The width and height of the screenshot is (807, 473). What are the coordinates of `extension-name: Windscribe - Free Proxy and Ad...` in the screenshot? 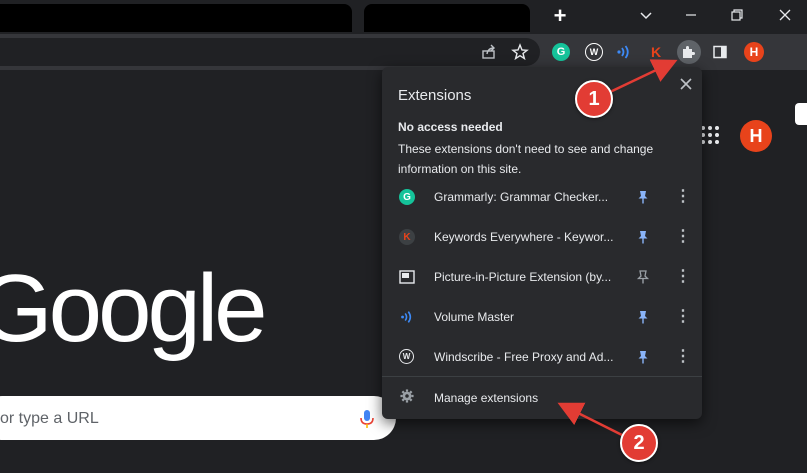 It's located at (524, 357).